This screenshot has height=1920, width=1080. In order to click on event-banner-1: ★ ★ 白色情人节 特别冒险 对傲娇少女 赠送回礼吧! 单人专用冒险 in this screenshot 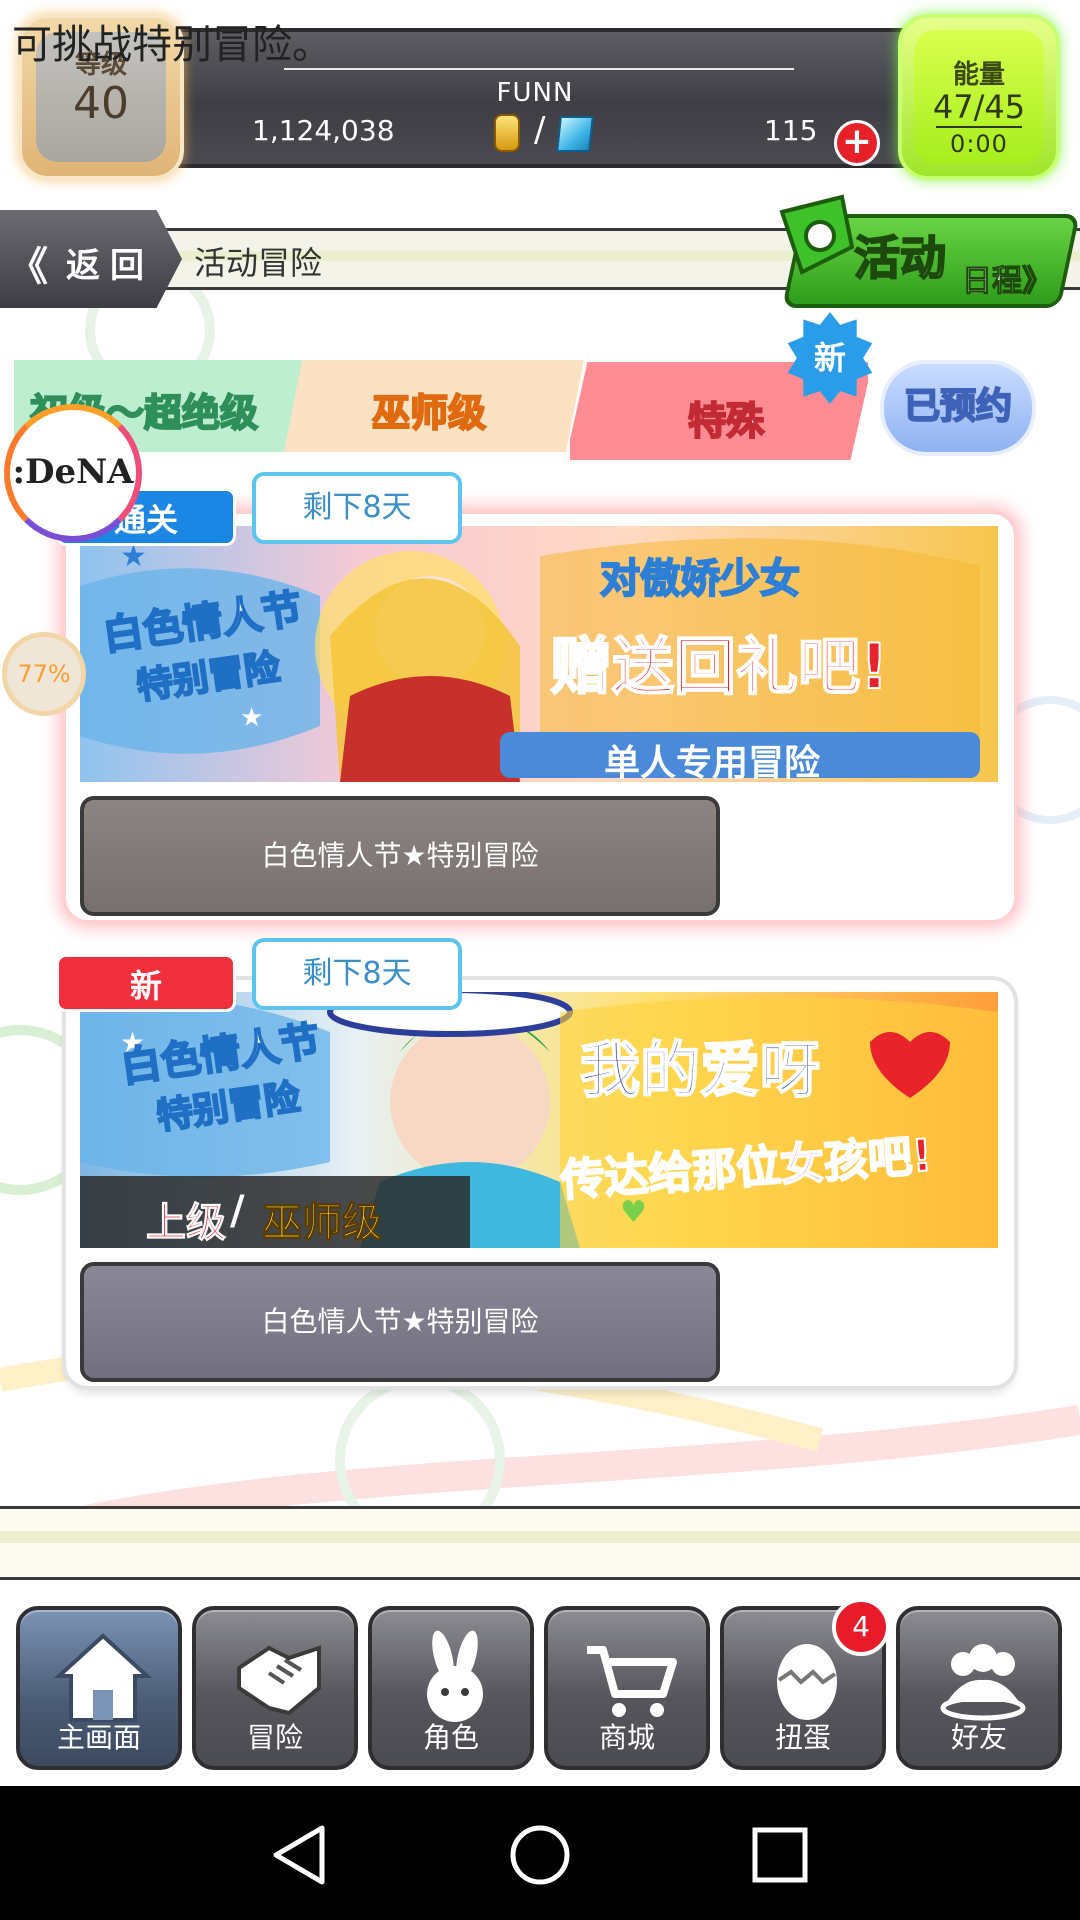, I will do `click(539, 654)`.